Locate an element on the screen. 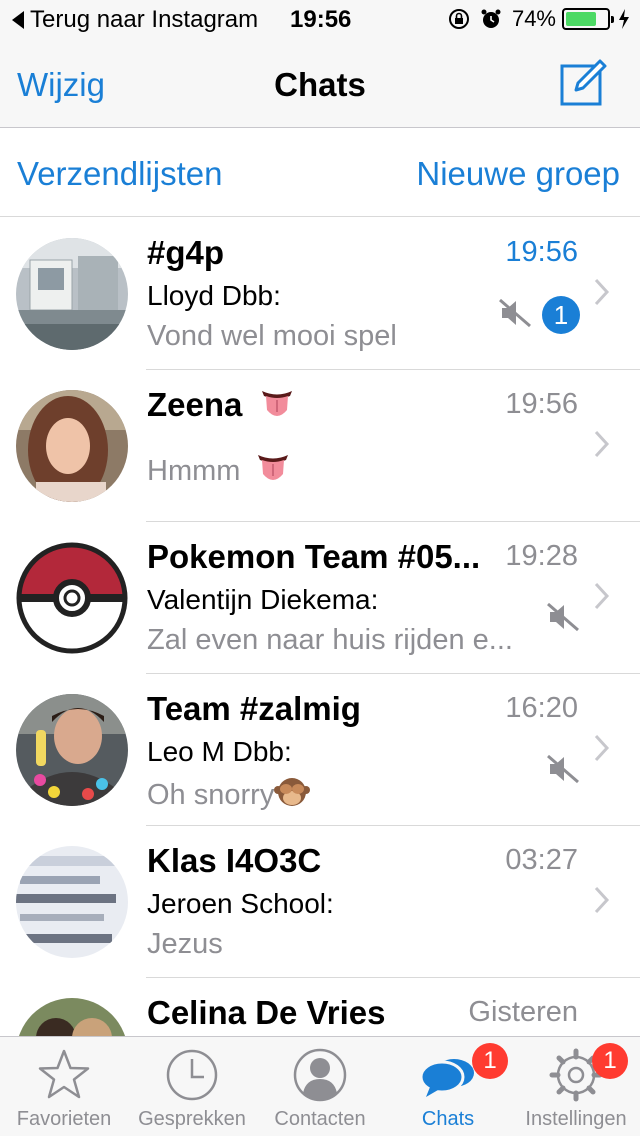 This screenshot has height=1136, width=640. tab-bar: Favorieten Gesprekken Contacten 1 Chats is located at coordinates (320, 1086).